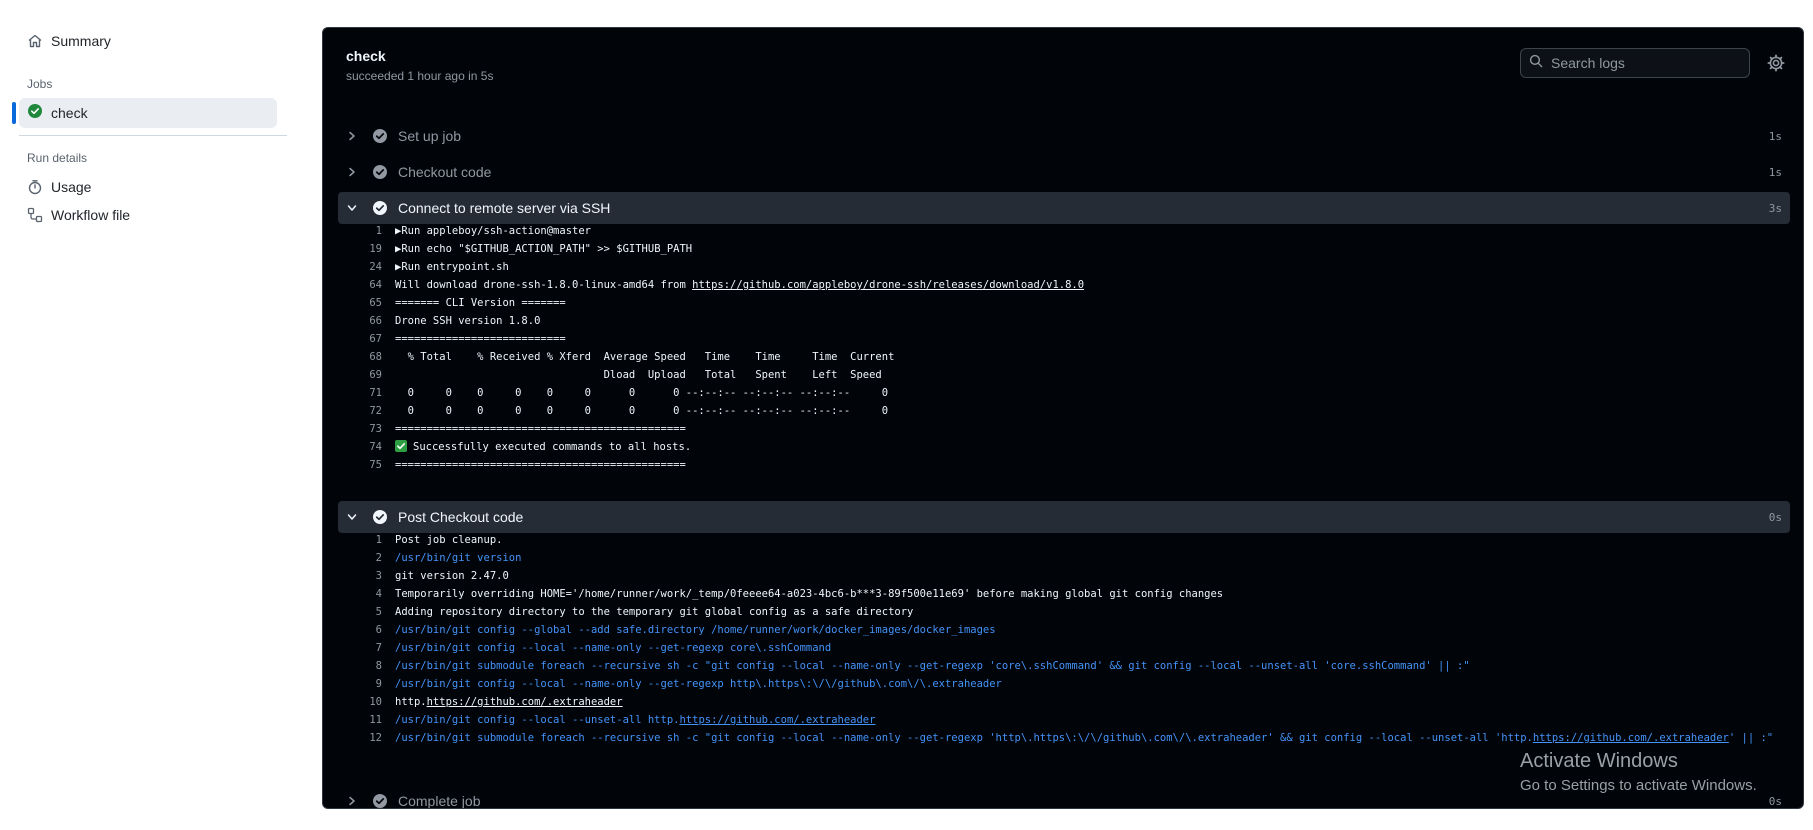  Describe the element at coordinates (1064, 267) in the screenshot. I see `log-line: 24 ▶Run entrypoint.sh` at that location.